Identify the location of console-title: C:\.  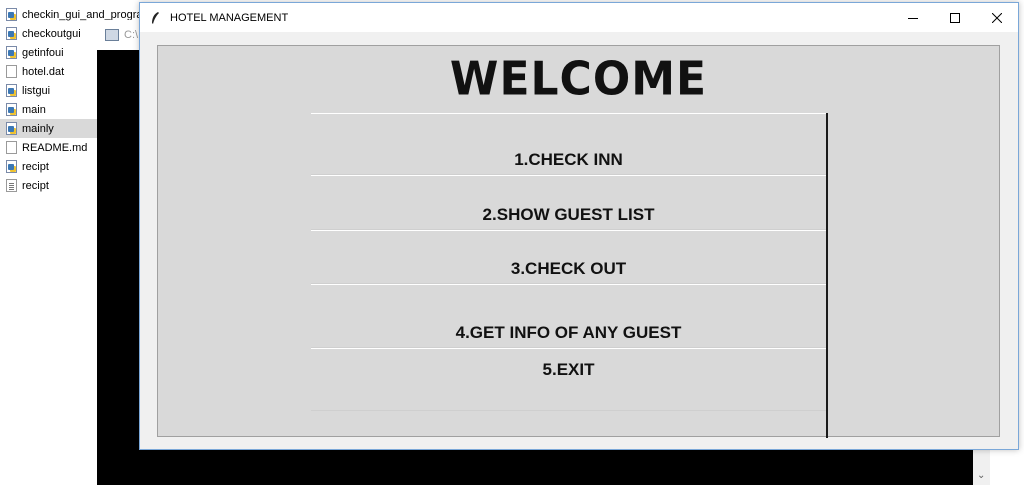
(131, 35).